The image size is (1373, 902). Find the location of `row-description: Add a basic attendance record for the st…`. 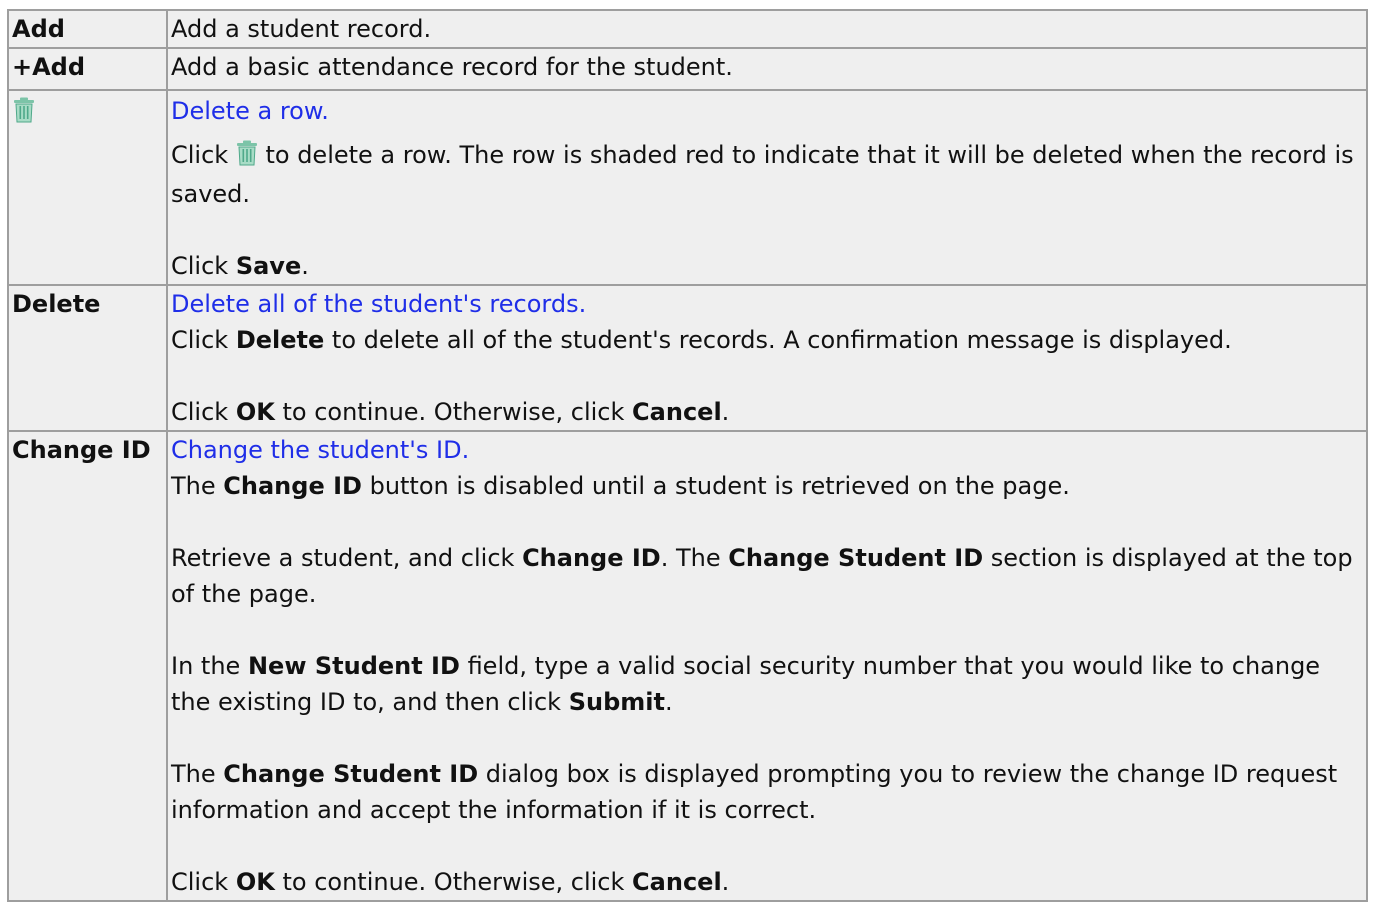

row-description: Add a basic attendance record for the st… is located at coordinates (767, 69).